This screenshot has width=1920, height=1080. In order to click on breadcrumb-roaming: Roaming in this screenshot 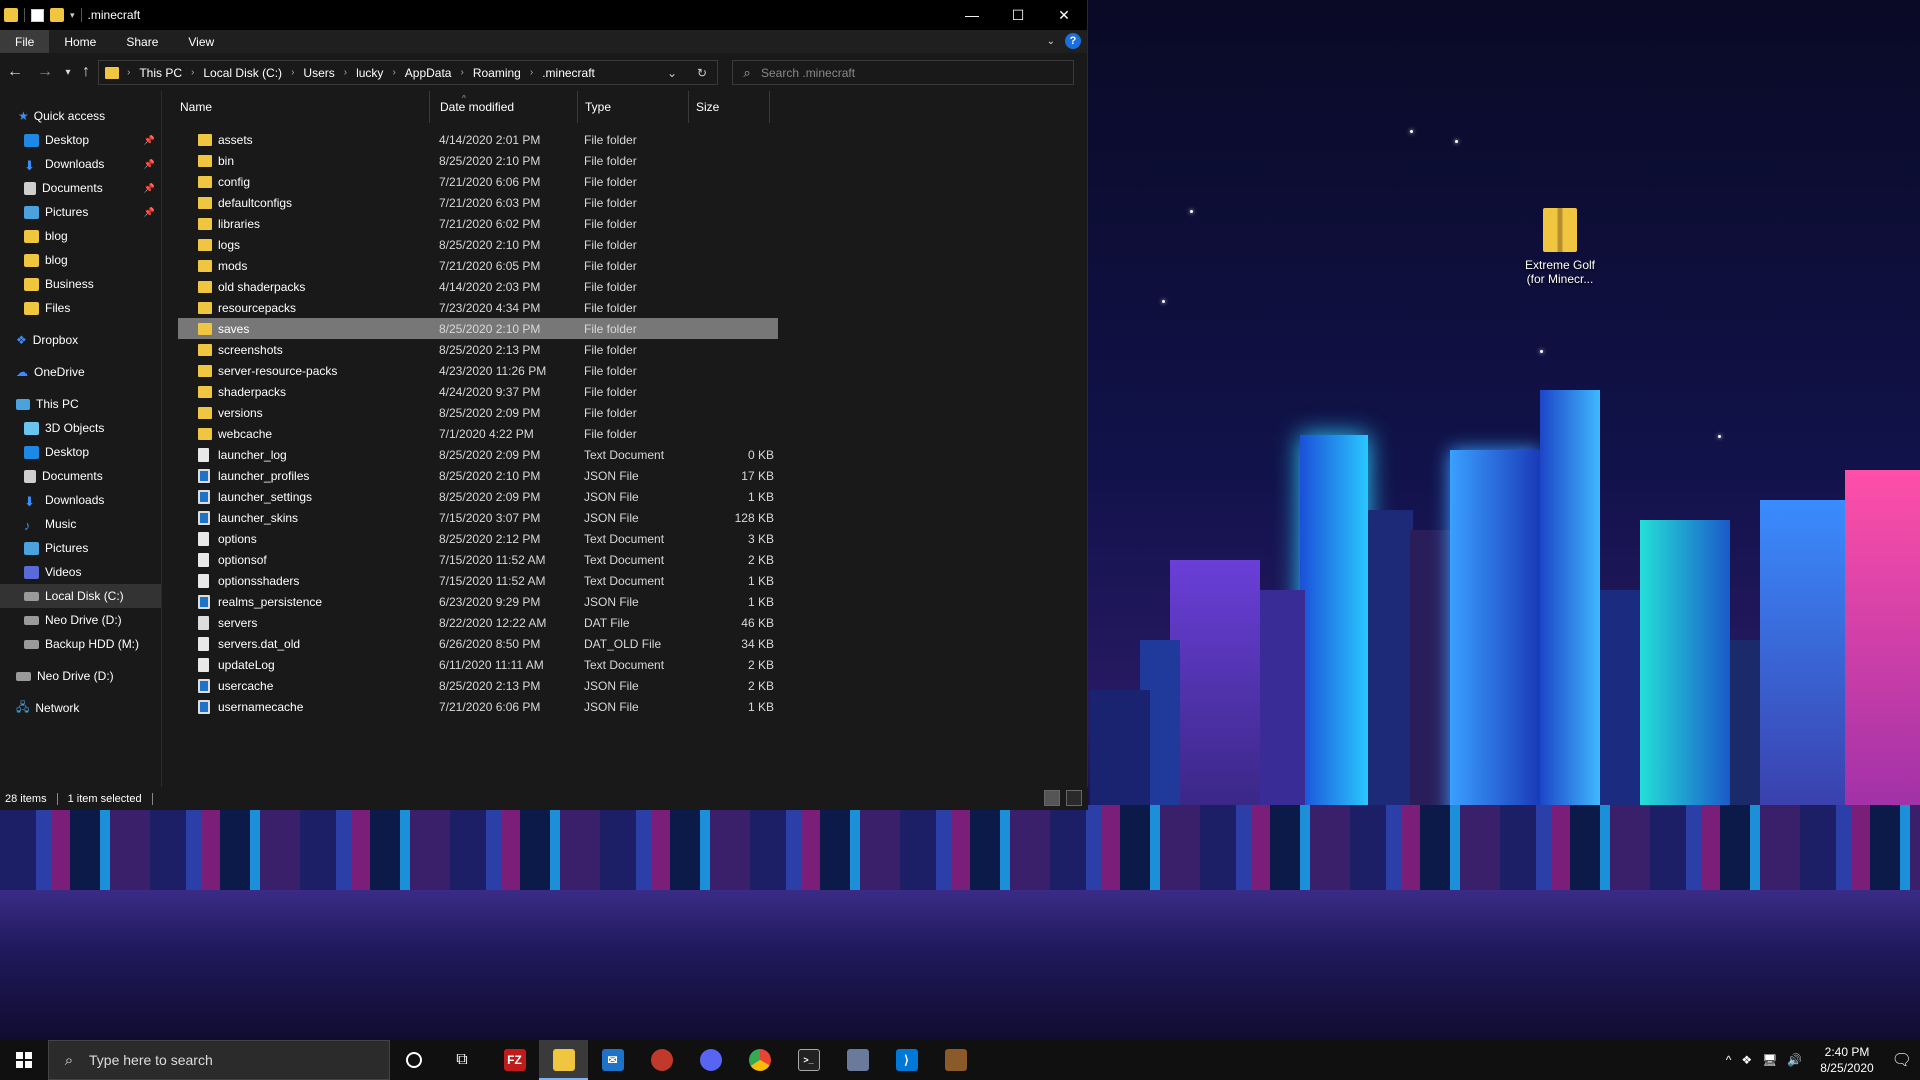, I will do `click(497, 73)`.